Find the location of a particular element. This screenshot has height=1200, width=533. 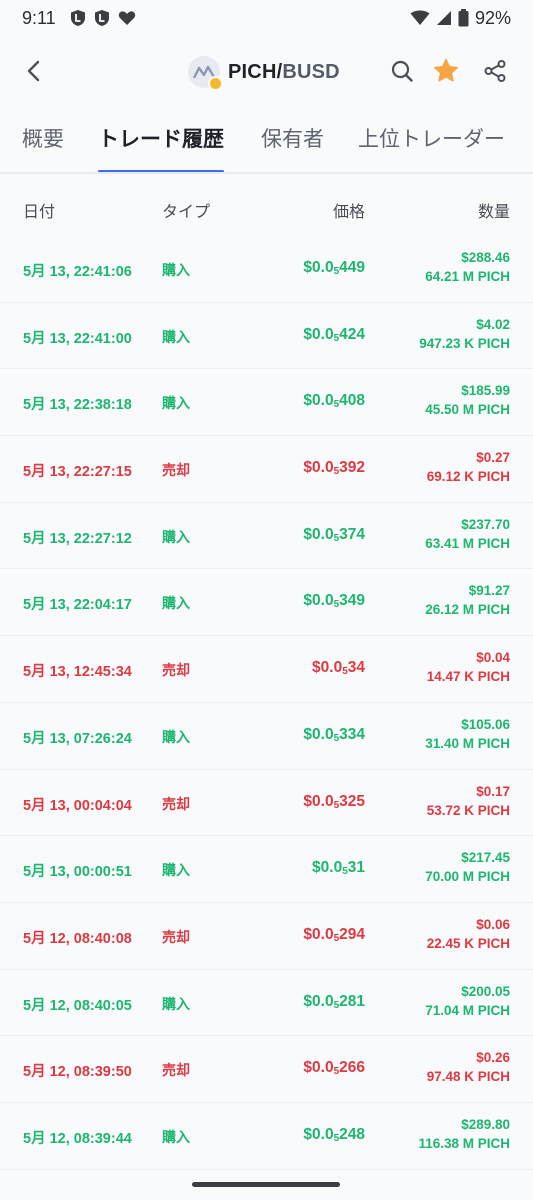

home-indicator is located at coordinates (266, 1184).